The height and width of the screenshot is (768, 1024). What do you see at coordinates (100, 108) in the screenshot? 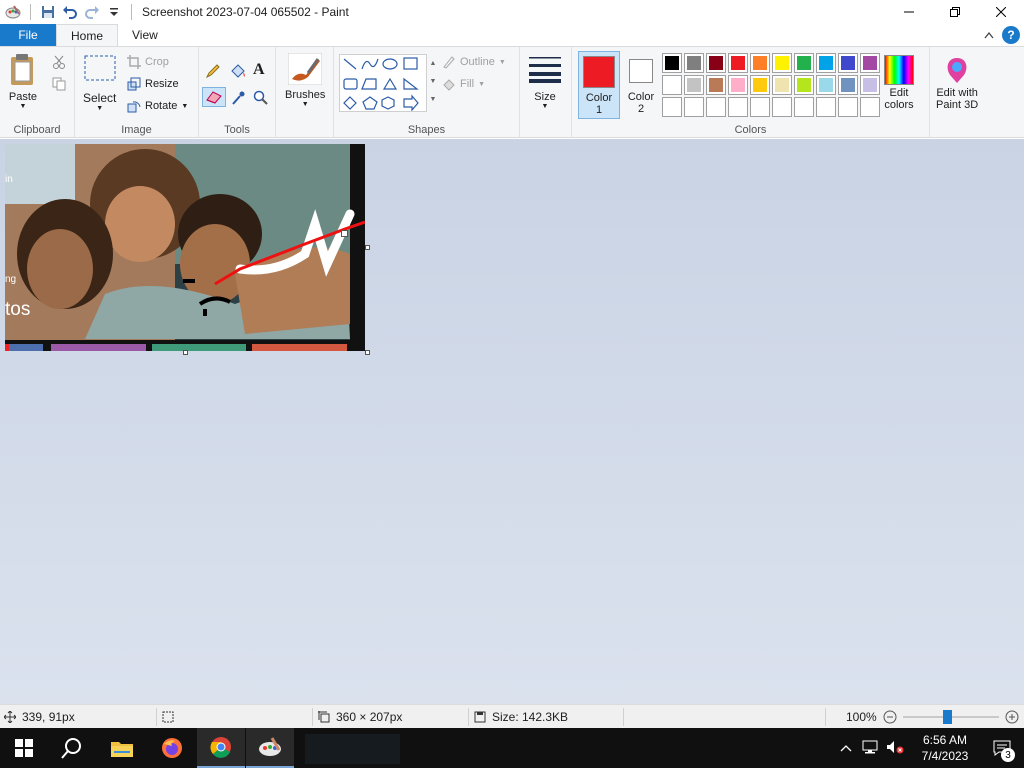
I see `chevron-down-icon: ▼` at bounding box center [100, 108].